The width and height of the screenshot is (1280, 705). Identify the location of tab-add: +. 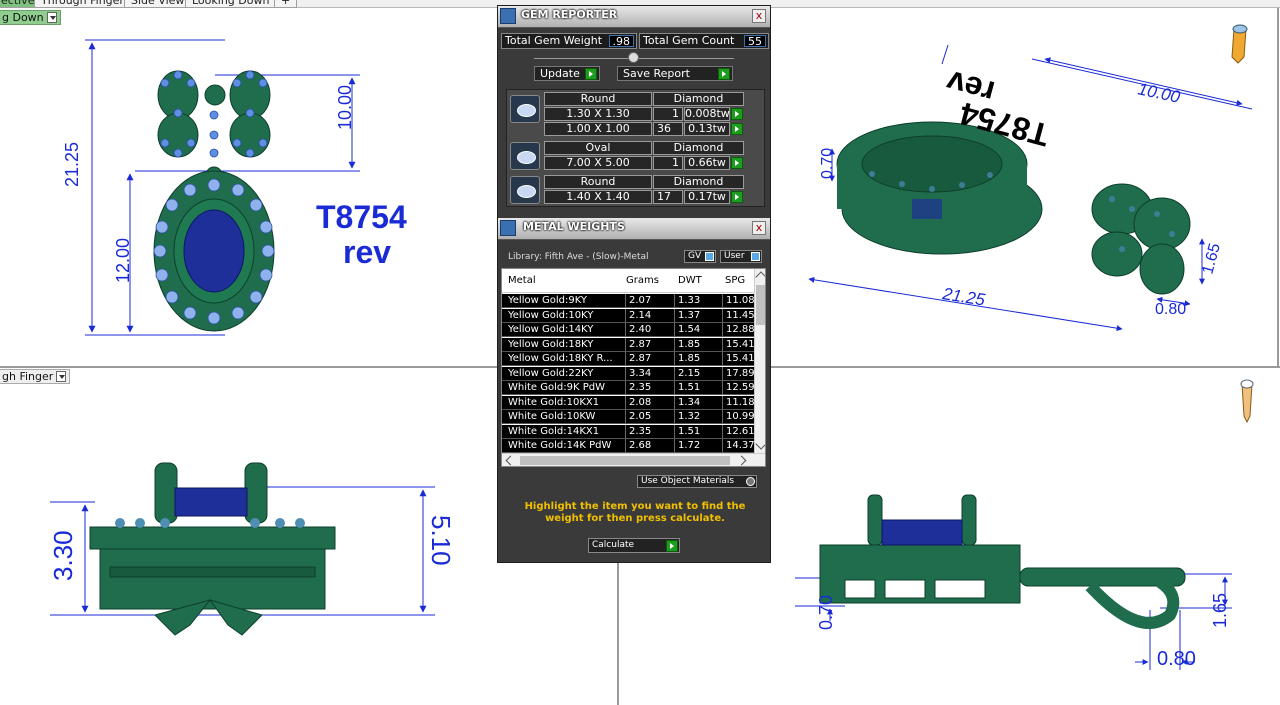
(286, 4).